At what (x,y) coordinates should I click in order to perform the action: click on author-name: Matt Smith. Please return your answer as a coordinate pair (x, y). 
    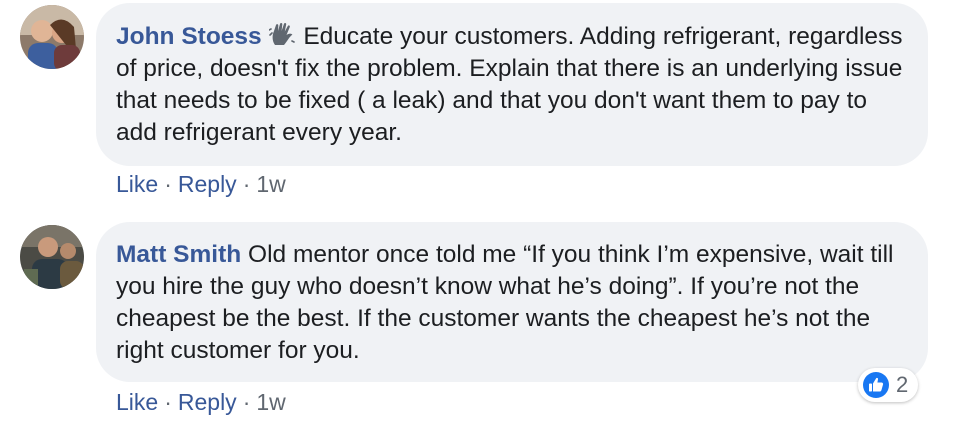
    Looking at the image, I should click on (178, 254).